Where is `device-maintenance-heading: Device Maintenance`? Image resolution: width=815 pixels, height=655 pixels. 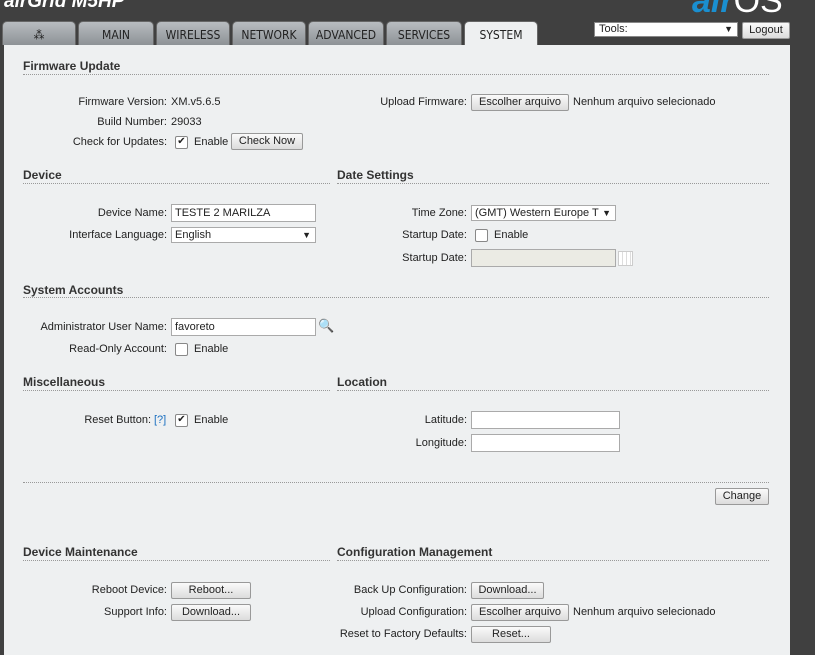
device-maintenance-heading: Device Maintenance is located at coordinates (80, 552).